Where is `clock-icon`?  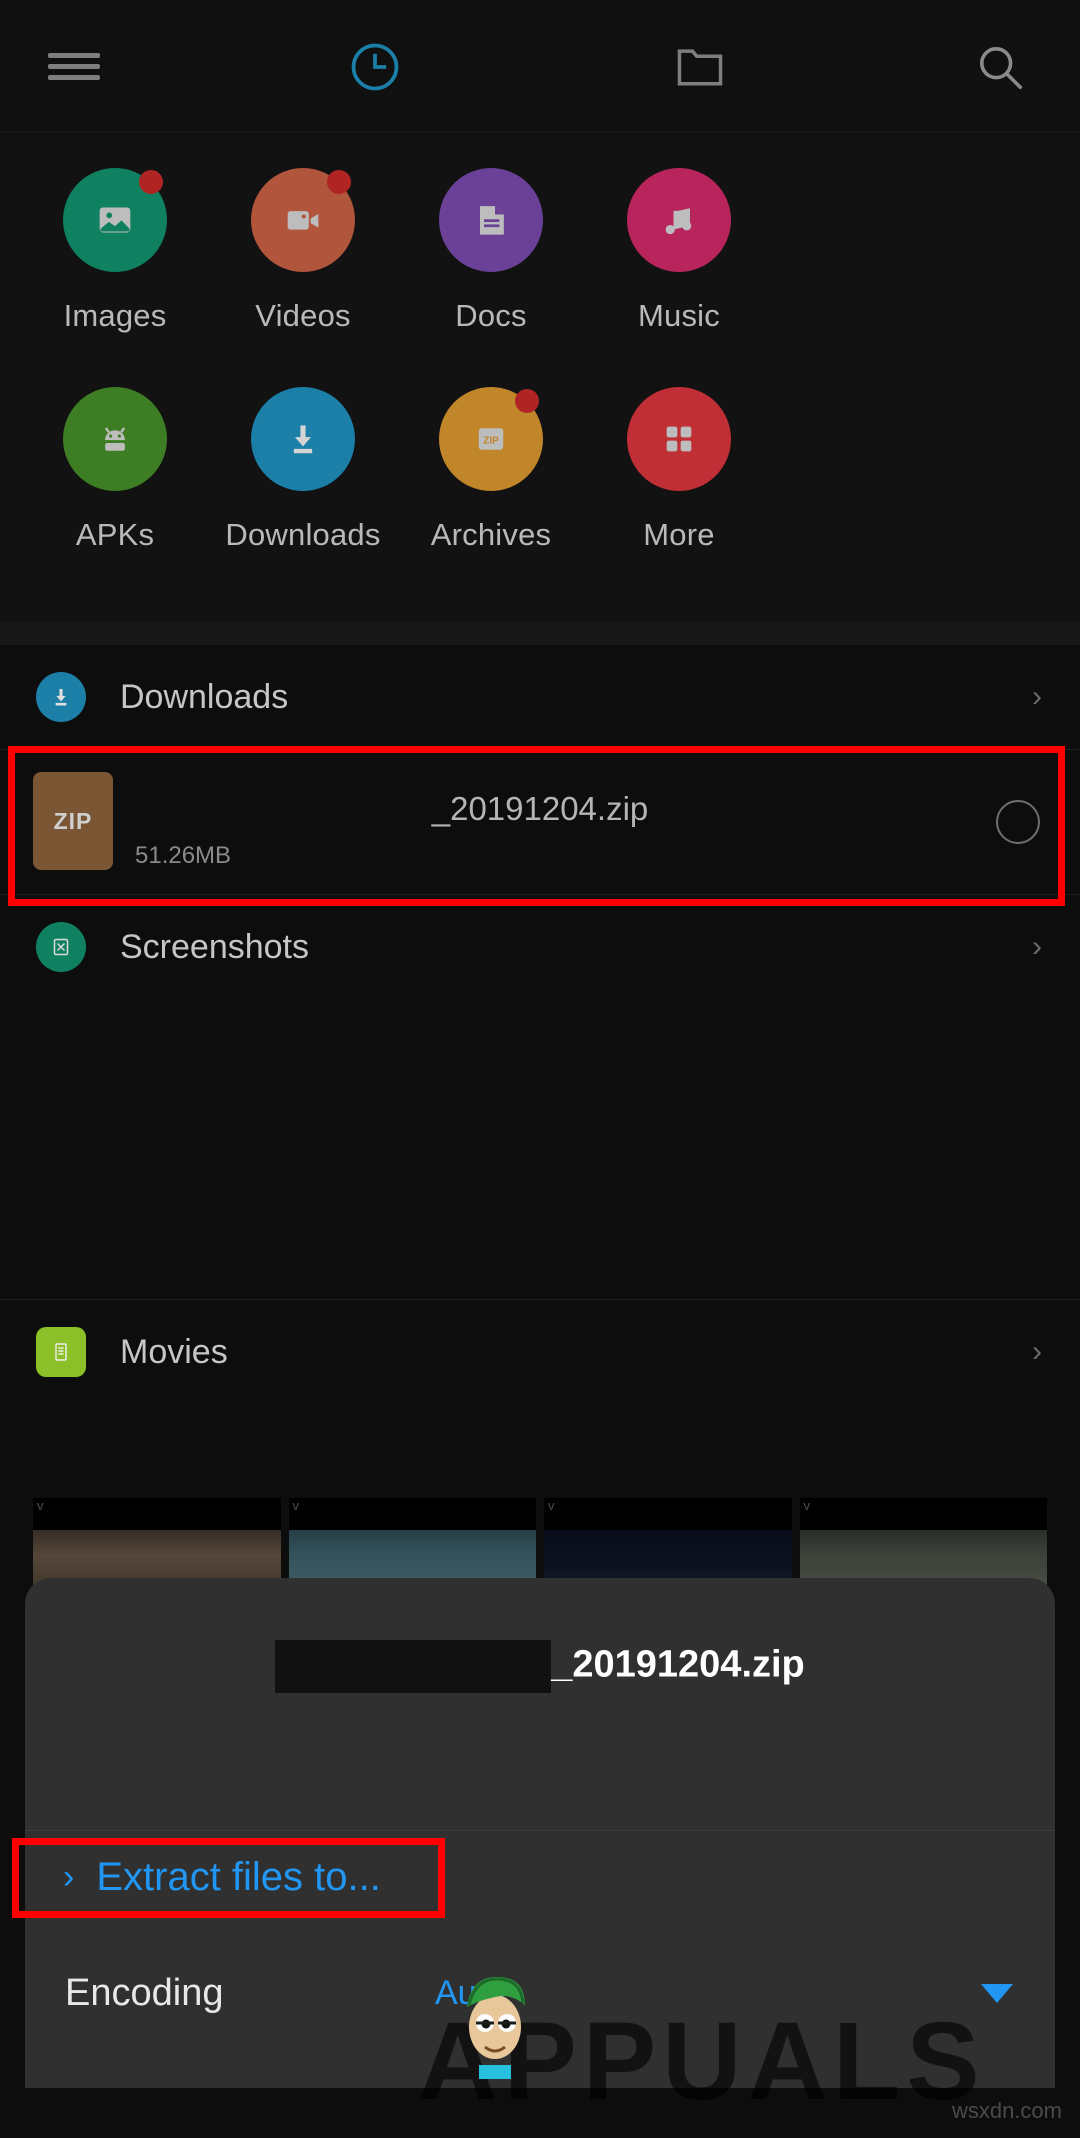
clock-icon is located at coordinates (375, 66).